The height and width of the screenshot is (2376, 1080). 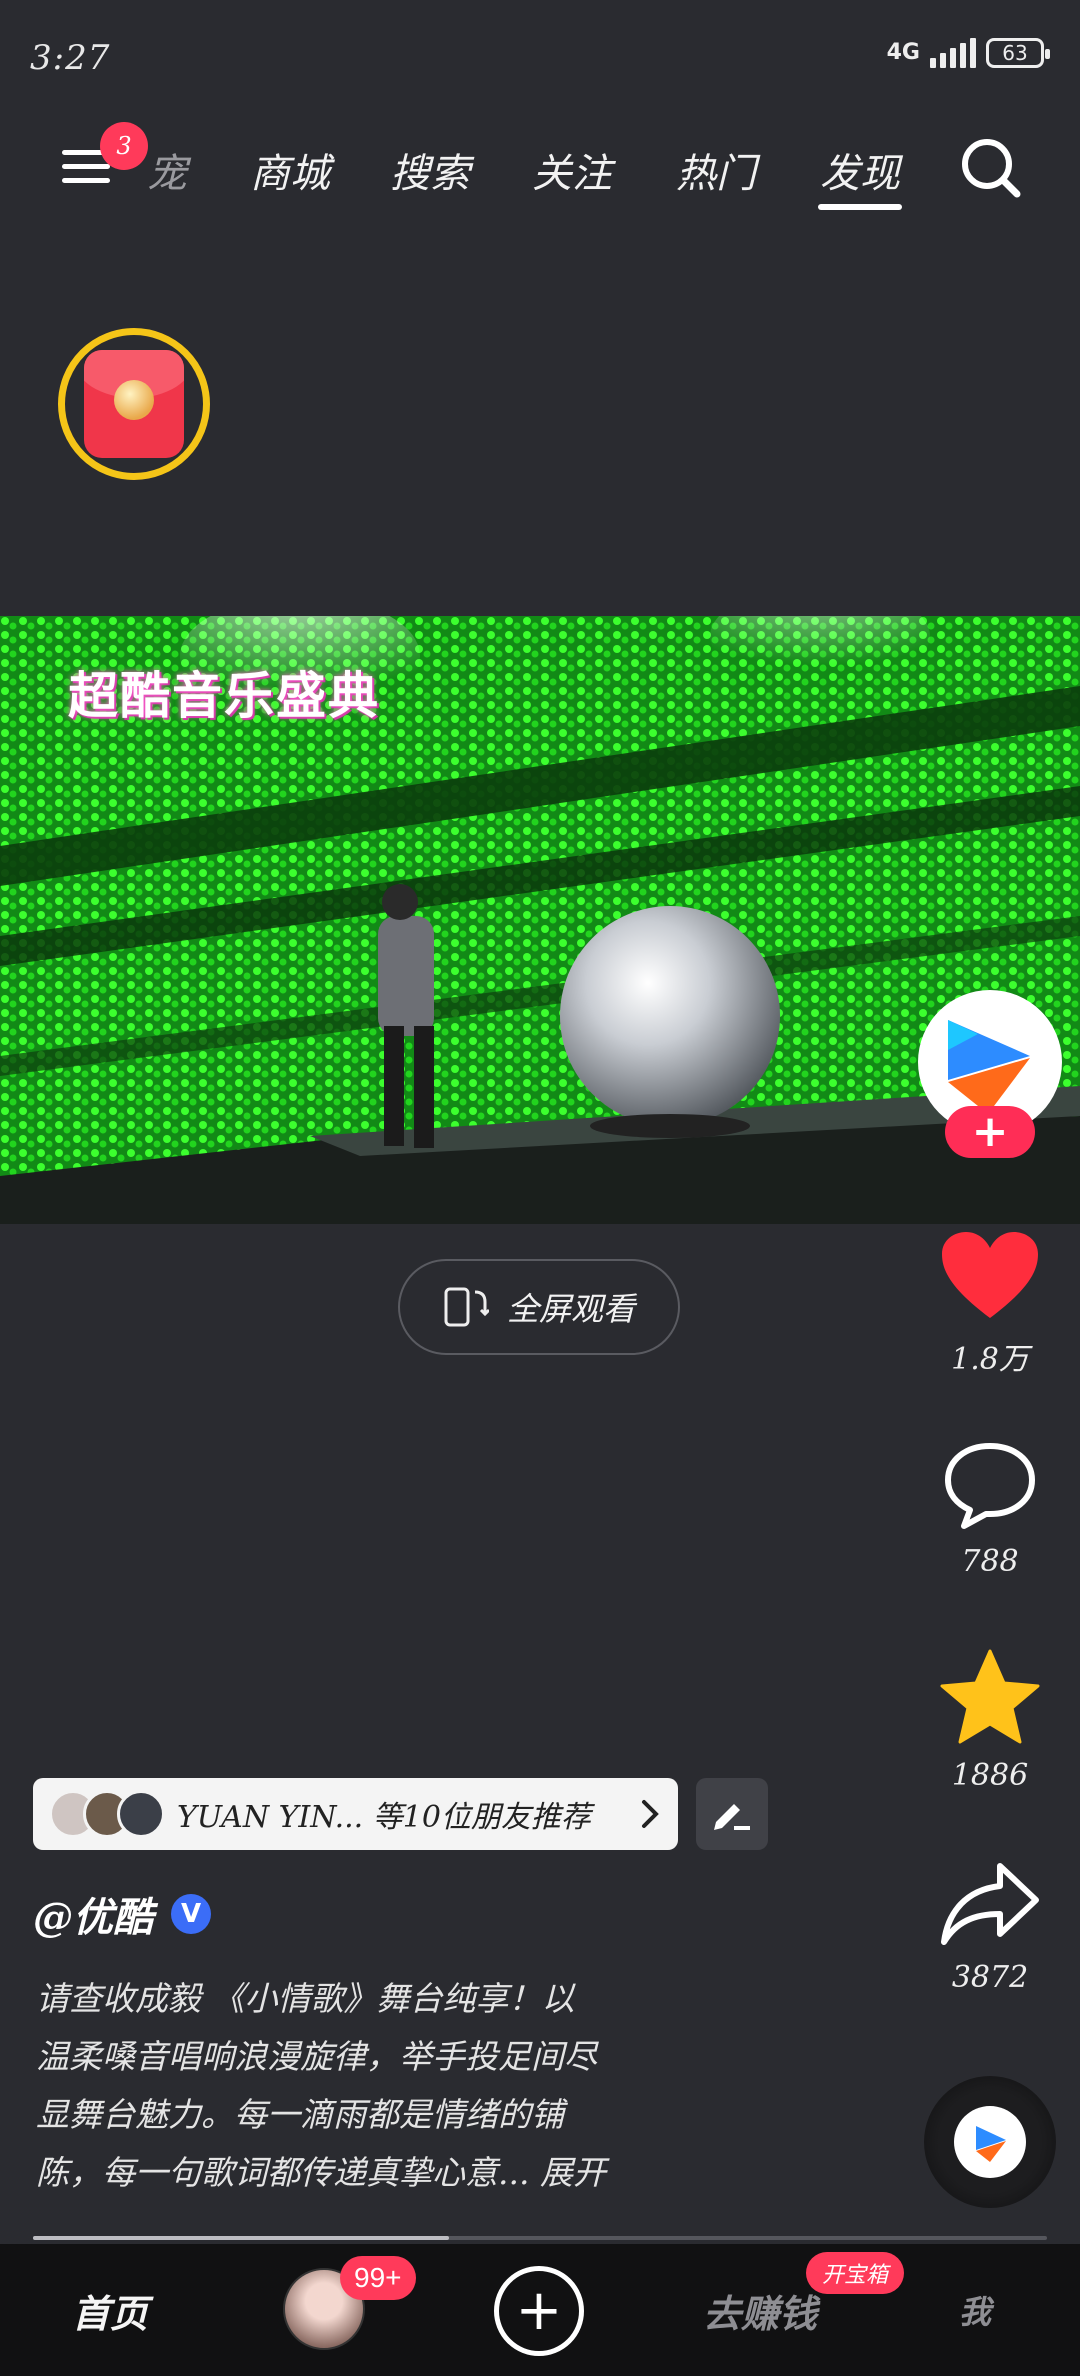 I want to click on top-nav: 3 宠 商城 搜索 关注 热门 发现, so click(x=540, y=170).